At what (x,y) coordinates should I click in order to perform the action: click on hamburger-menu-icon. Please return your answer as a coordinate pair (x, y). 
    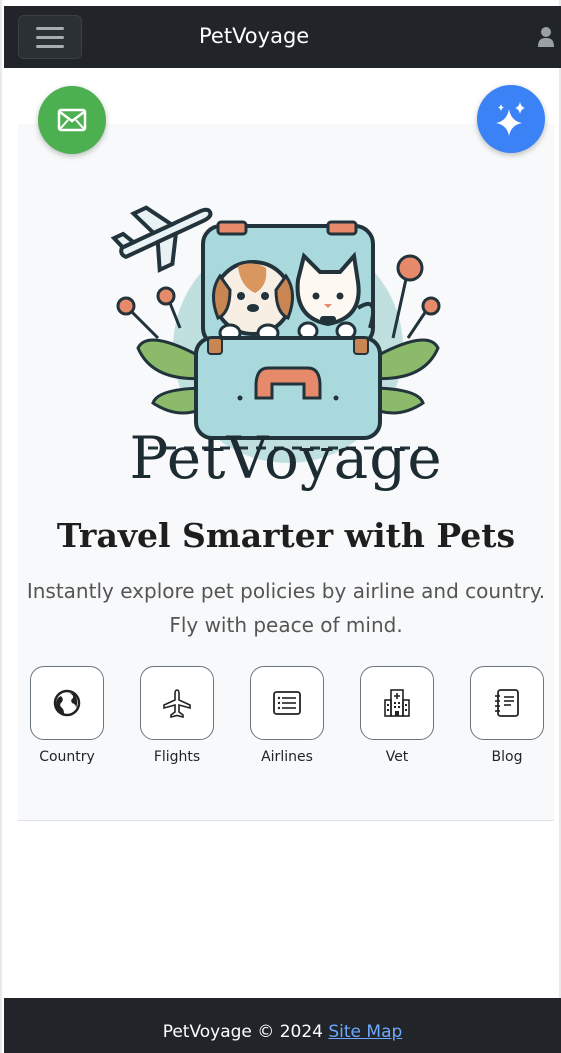
    Looking at the image, I should click on (50, 28).